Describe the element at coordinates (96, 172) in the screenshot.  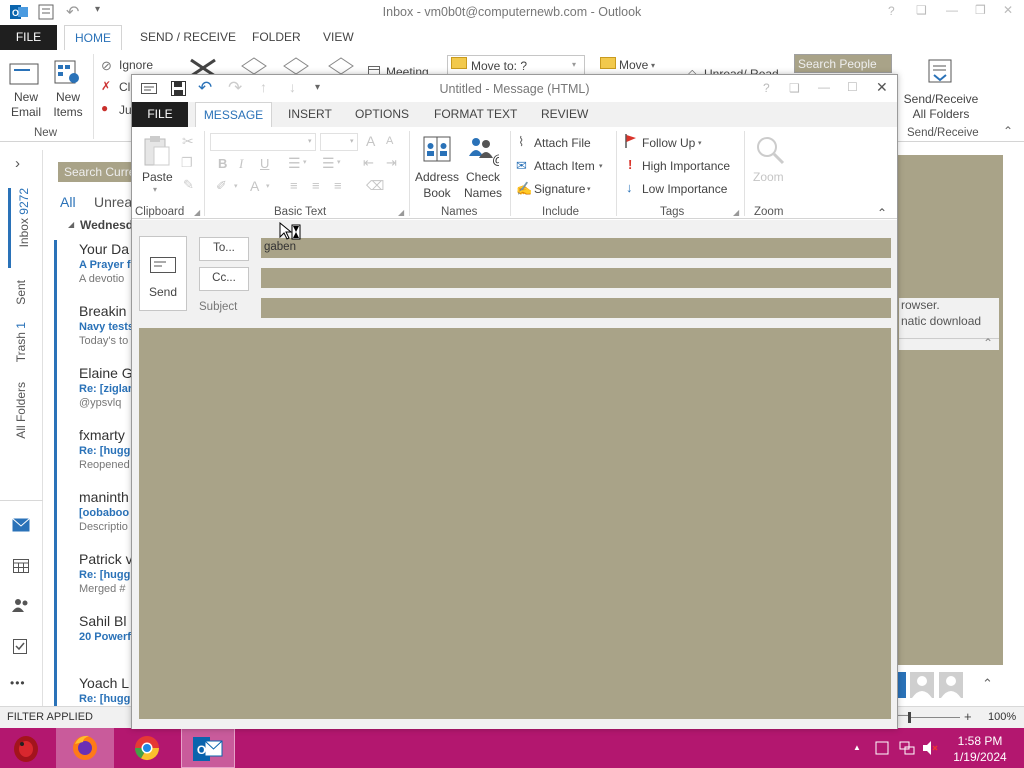
I see `search-mailbox-input: Search Curre` at that location.